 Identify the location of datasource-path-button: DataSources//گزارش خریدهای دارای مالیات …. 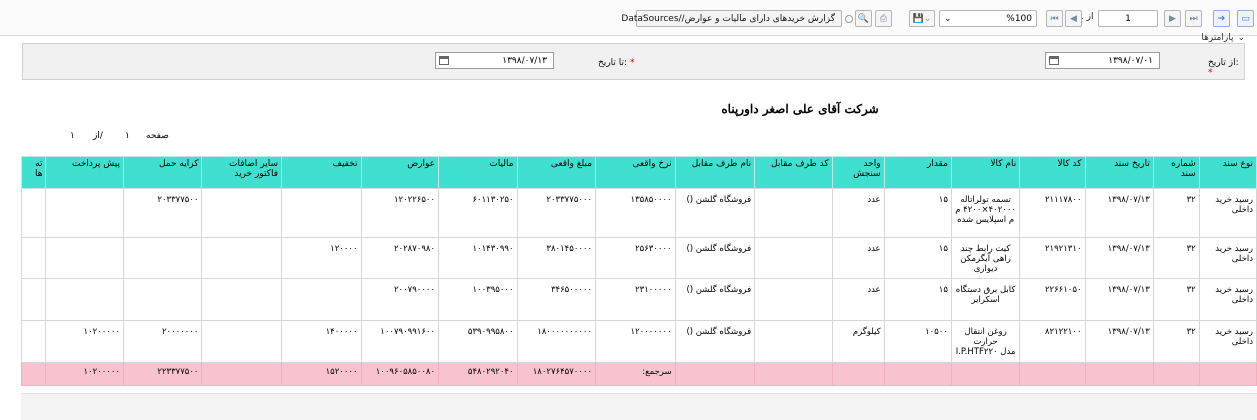
(731, 18).